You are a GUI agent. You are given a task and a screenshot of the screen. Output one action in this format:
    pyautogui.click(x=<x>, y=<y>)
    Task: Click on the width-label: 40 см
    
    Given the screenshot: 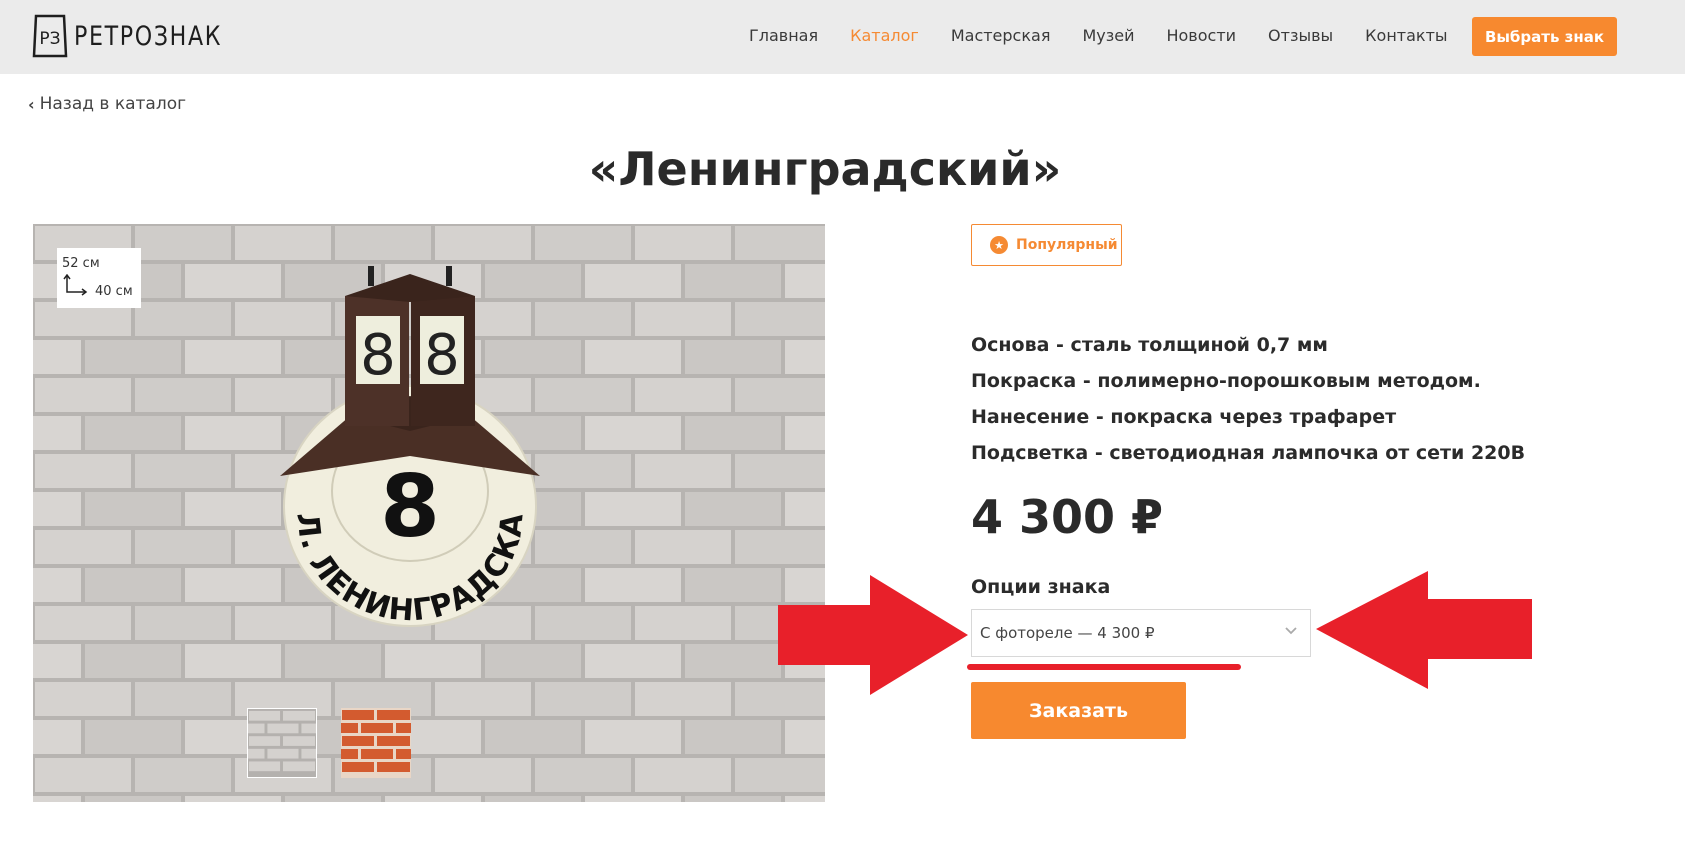 What is the action you would take?
    pyautogui.click(x=114, y=291)
    